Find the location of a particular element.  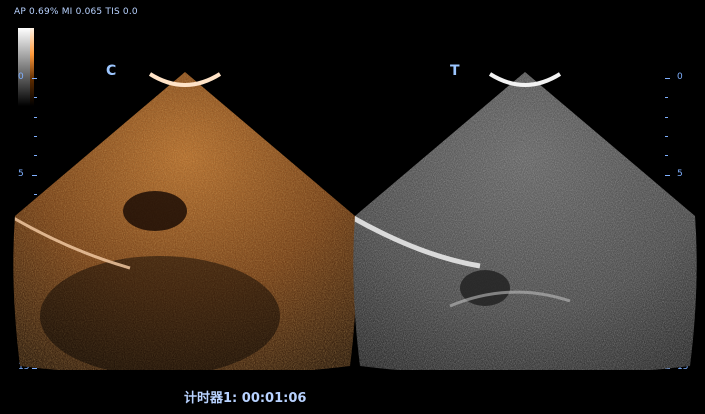

acoustic-status-readout: AP 0.69% MI 0.065 TIS 0.0 is located at coordinates (76, 12).